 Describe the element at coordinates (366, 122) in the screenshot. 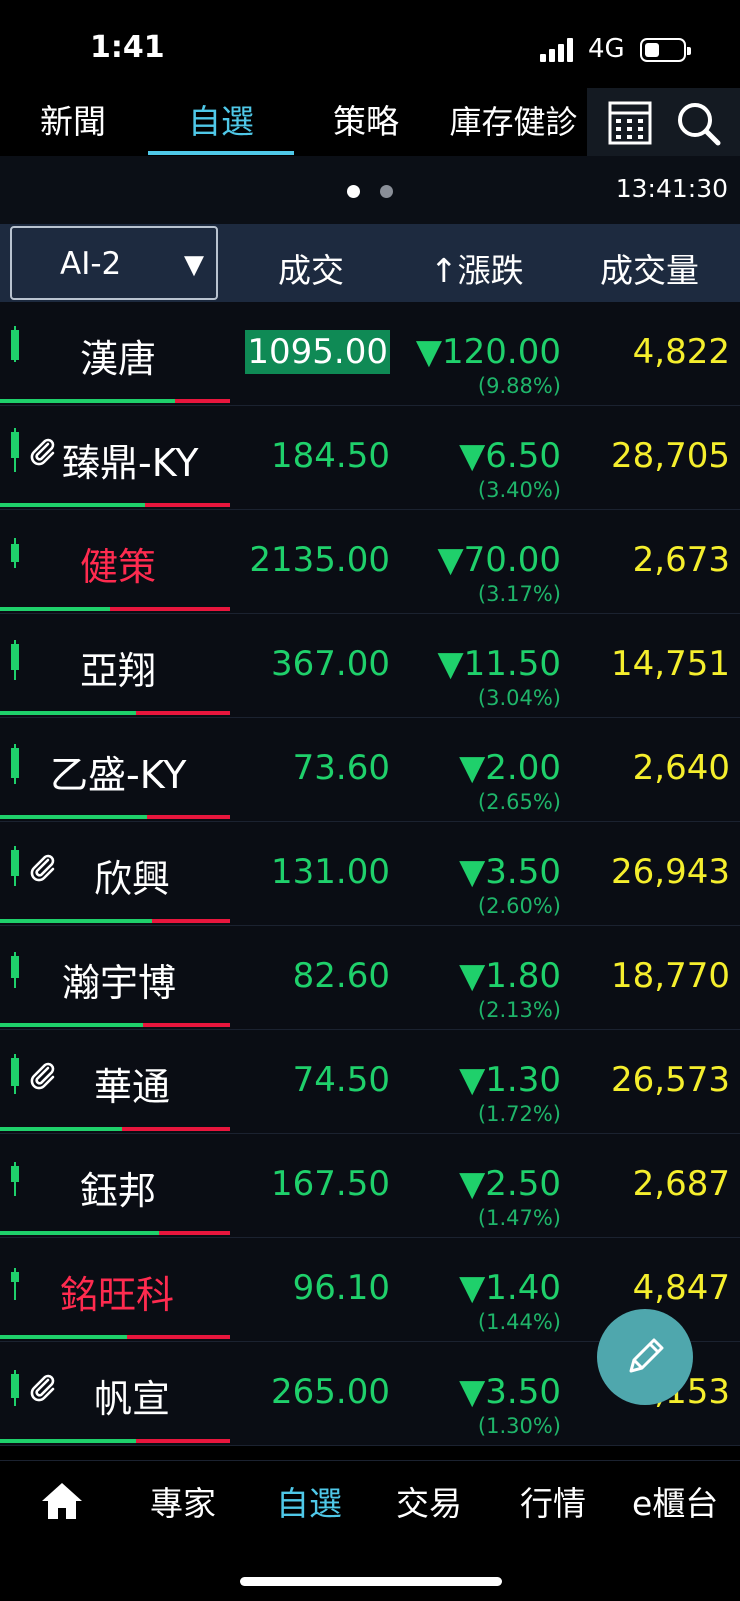

I see `tab-strategy: 策略` at that location.